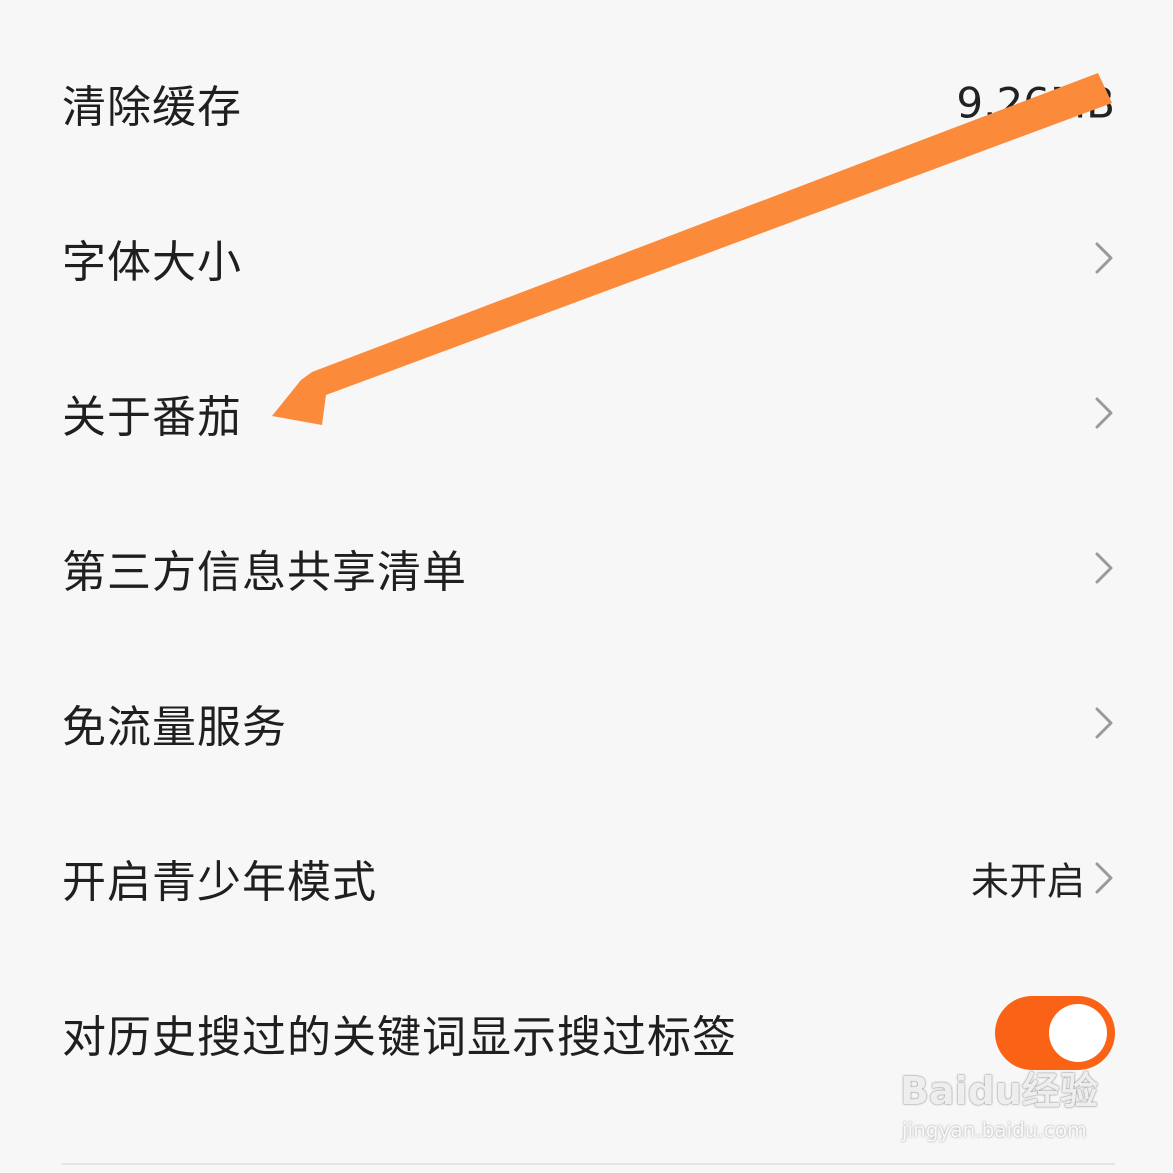  Describe the element at coordinates (152, 417) in the screenshot. I see `about-label: 关于番茄` at that location.